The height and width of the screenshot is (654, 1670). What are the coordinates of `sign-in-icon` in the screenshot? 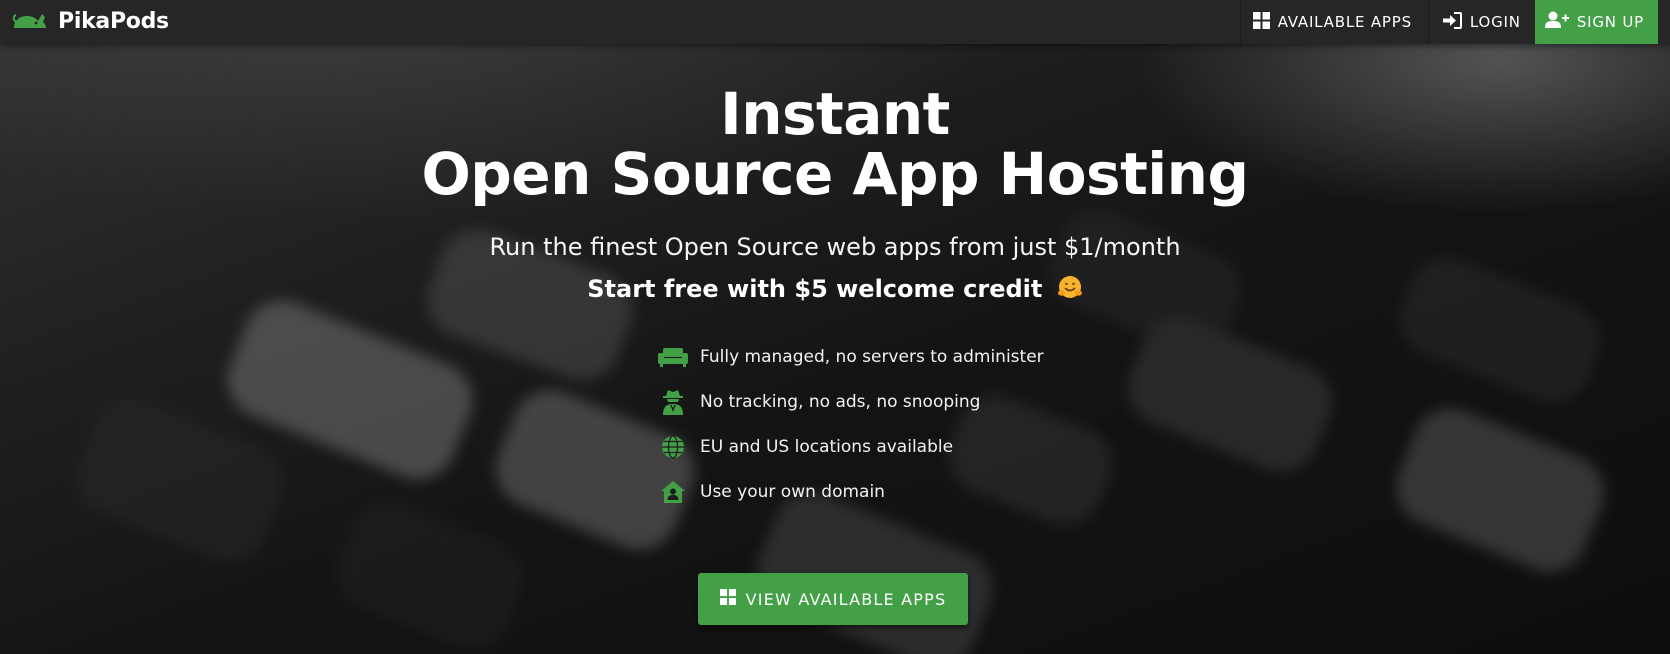 It's located at (1452, 22).